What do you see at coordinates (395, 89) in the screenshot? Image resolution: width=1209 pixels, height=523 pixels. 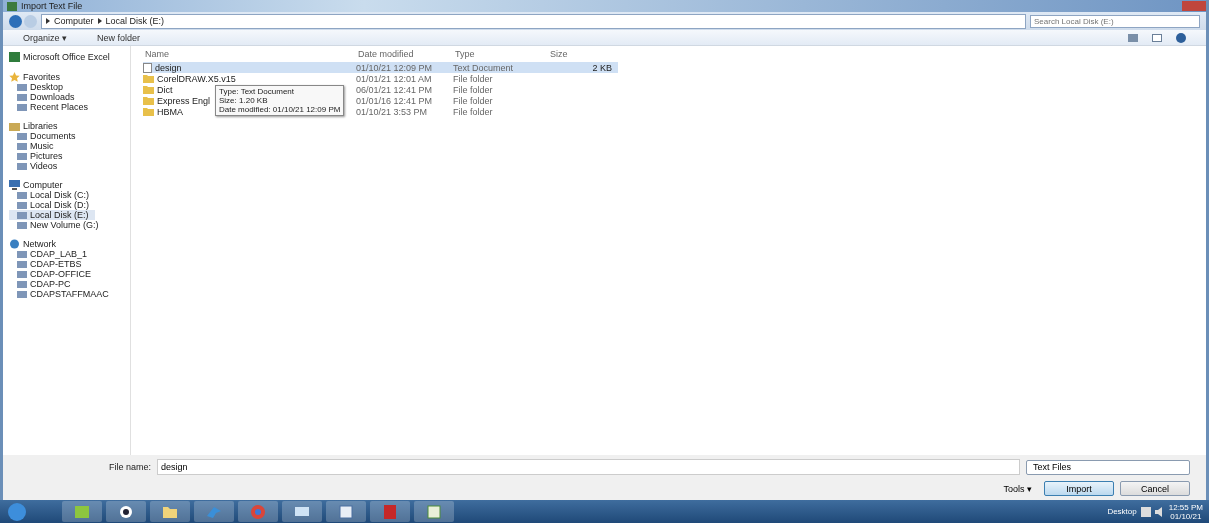 I see `date-cell-text: 06/01/21 12:41 PM` at bounding box center [395, 89].